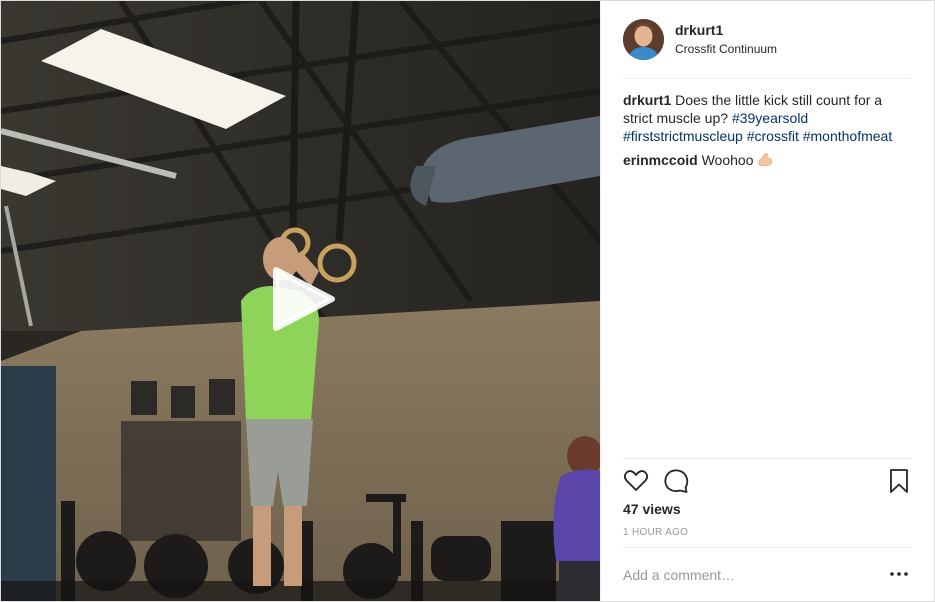 The image size is (935, 602). I want to click on hashtag-link: #39yearsold, so click(770, 118).